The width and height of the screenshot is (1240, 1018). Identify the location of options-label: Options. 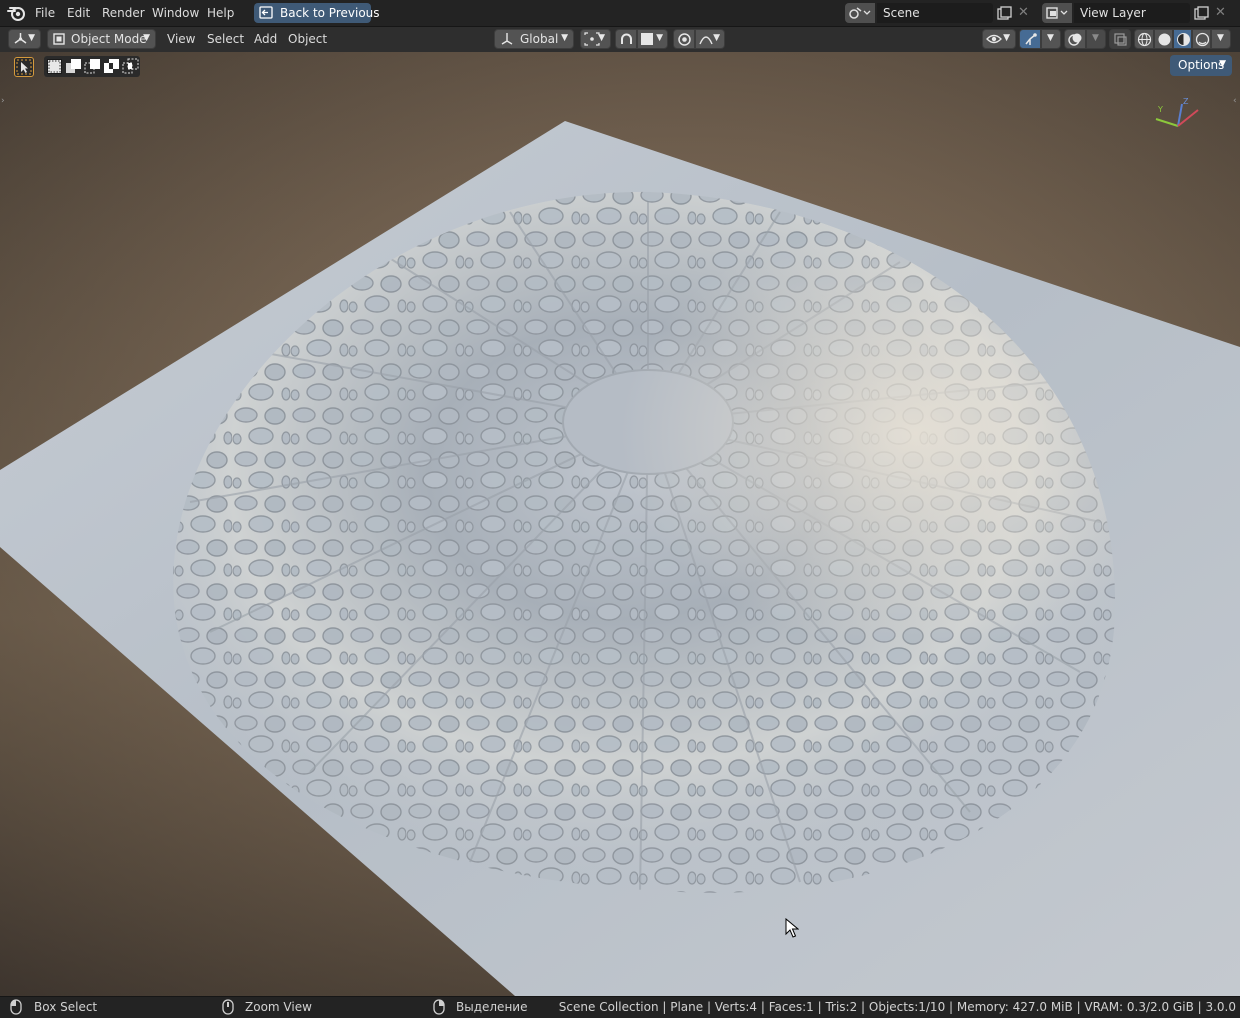
(1201, 65).